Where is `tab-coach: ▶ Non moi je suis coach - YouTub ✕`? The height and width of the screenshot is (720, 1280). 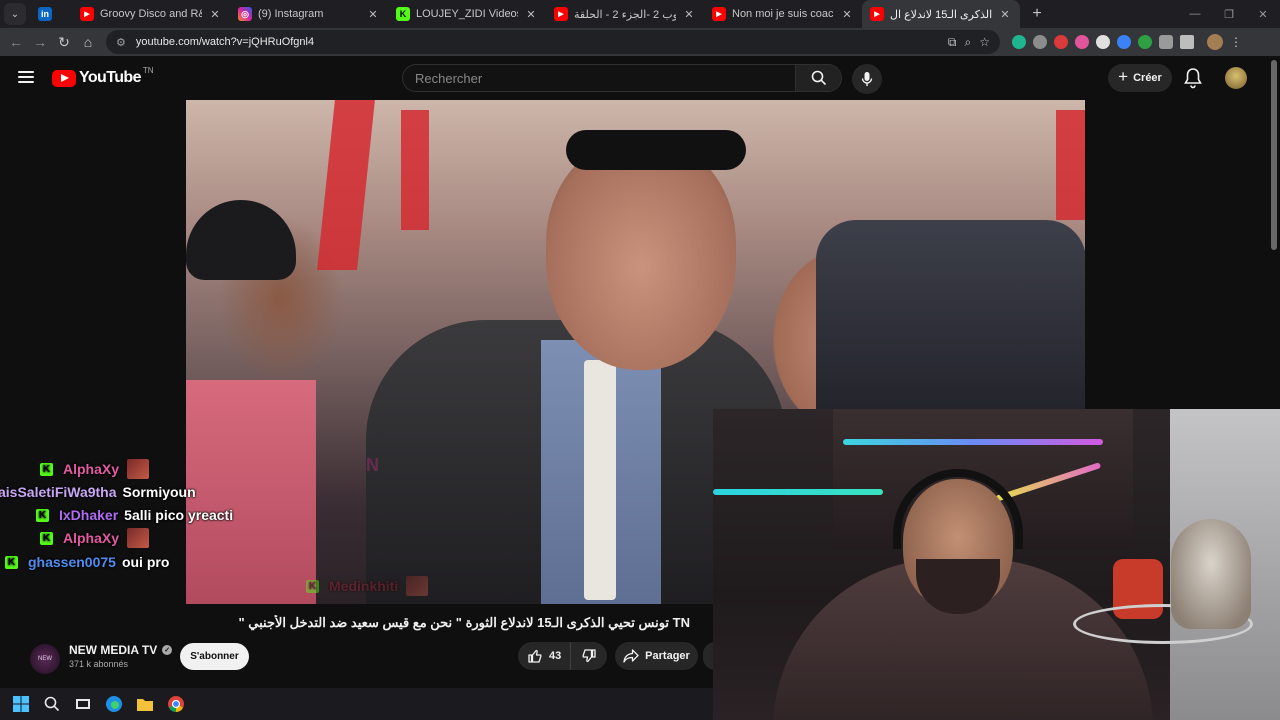
tab-coach: ▶ Non moi je suis coach - YouTub ✕ is located at coordinates (783, 14).